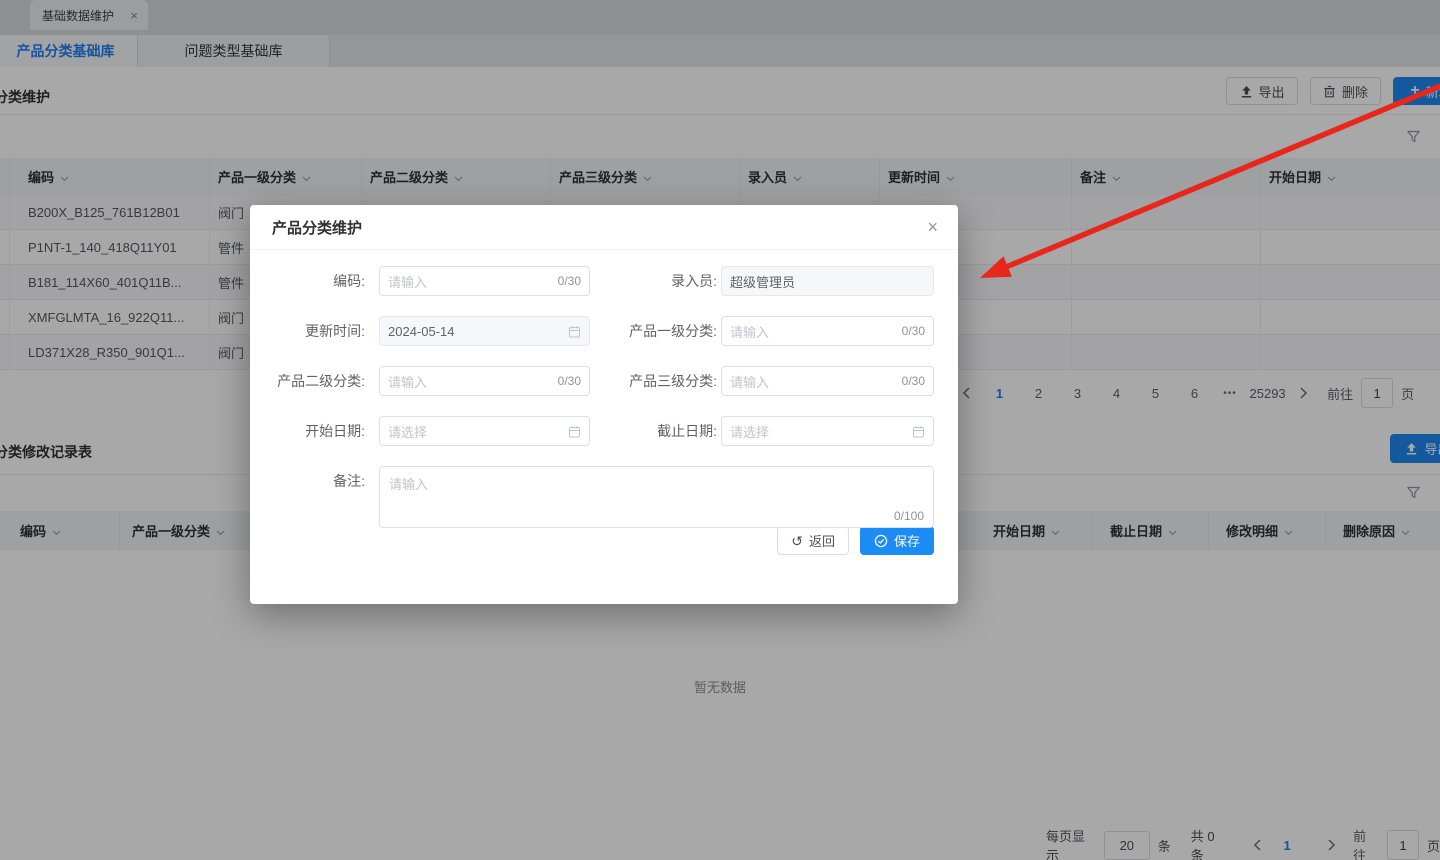 This screenshot has width=1440, height=860. Describe the element at coordinates (484, 431) in the screenshot. I see `start-date-picker: 请选择` at that location.